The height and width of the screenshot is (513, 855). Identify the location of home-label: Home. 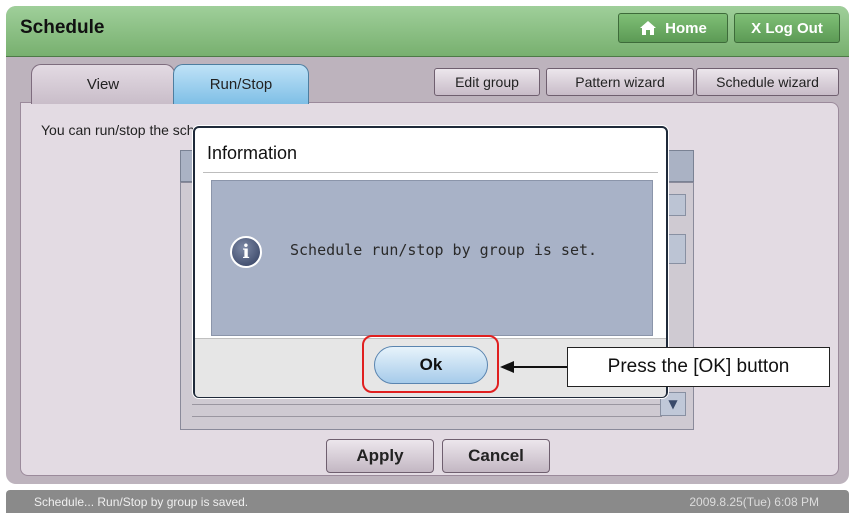
(686, 28).